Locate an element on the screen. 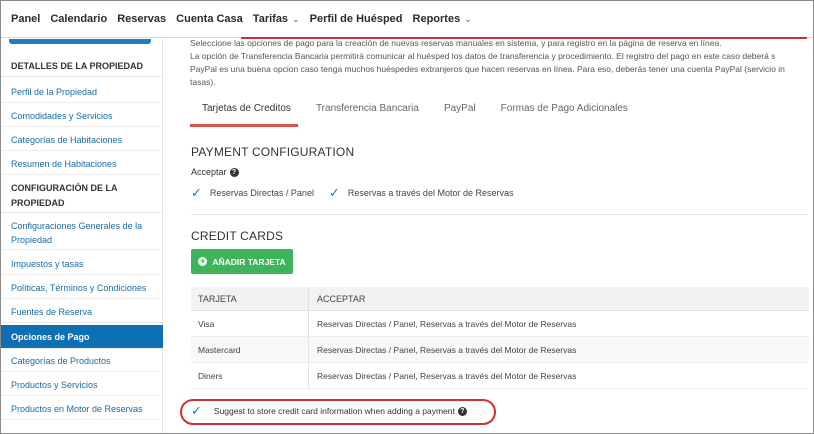 Image resolution: width=814 pixels, height=434 pixels. sidebar-item-resumen-habitaciones: Resumen de Habitaciones is located at coordinates (82, 164).